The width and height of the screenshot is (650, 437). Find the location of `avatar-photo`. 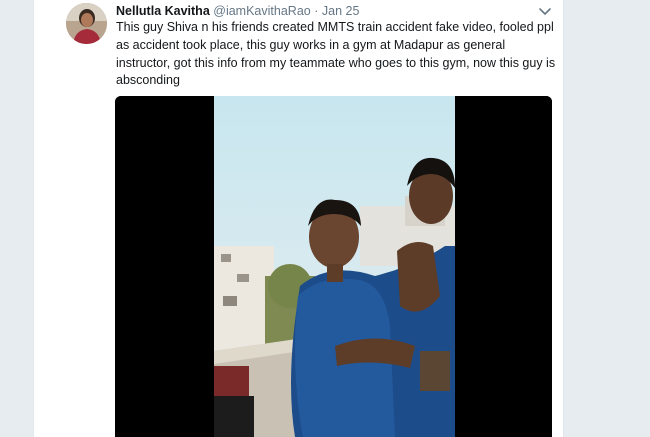

avatar-photo is located at coordinates (86, 23).